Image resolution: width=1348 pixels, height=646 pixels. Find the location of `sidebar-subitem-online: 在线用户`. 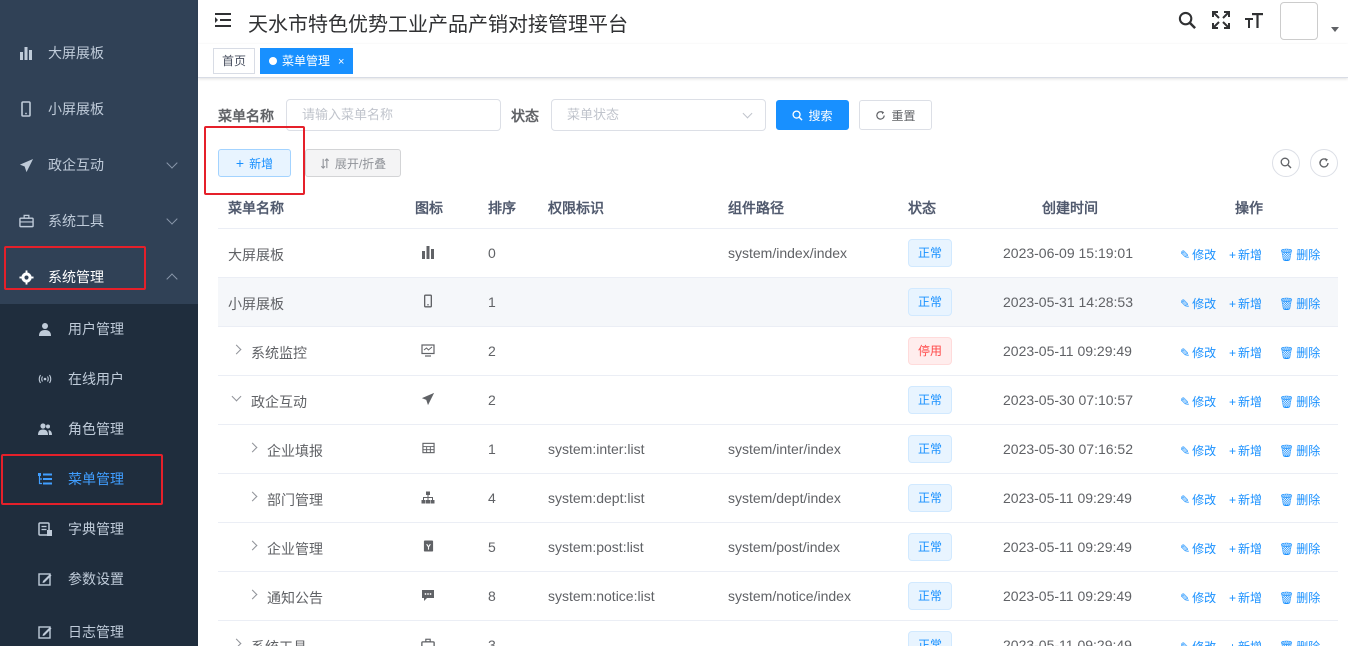

sidebar-subitem-online: 在线用户 is located at coordinates (99, 379).